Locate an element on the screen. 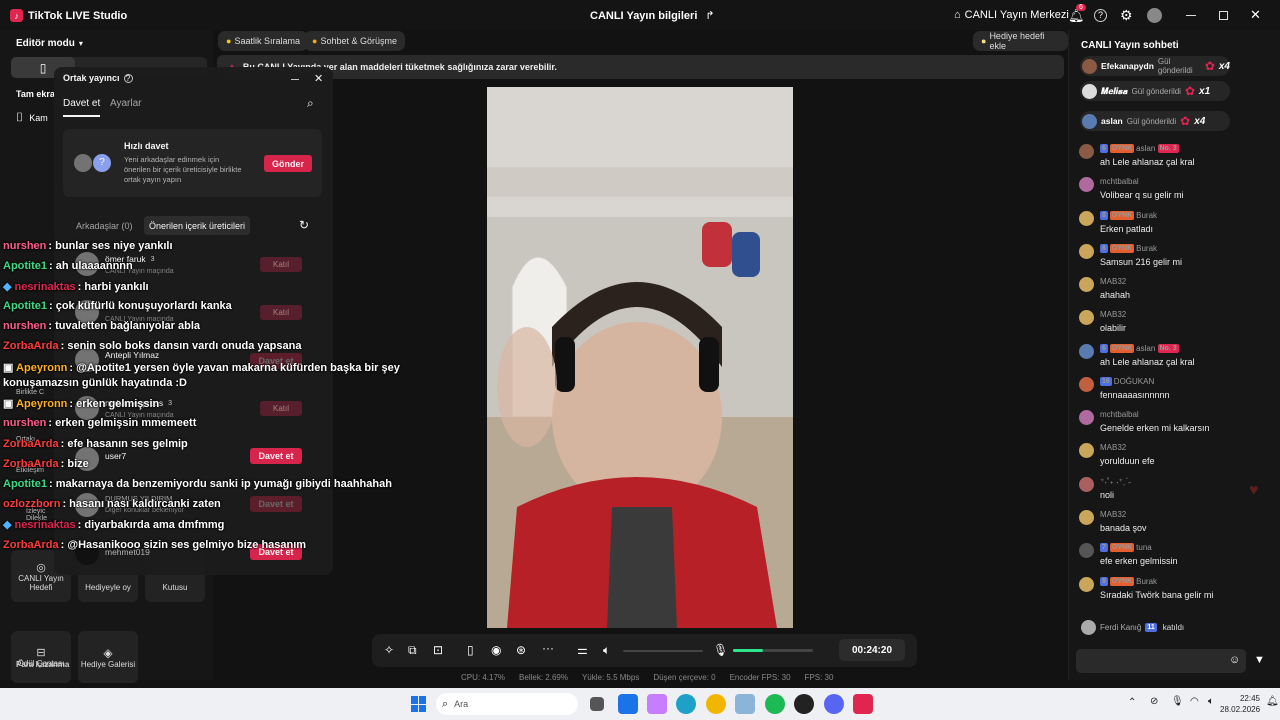 This screenshot has width=1280, height=720. microphone-icon: 🎙︎ is located at coordinates (720, 650).